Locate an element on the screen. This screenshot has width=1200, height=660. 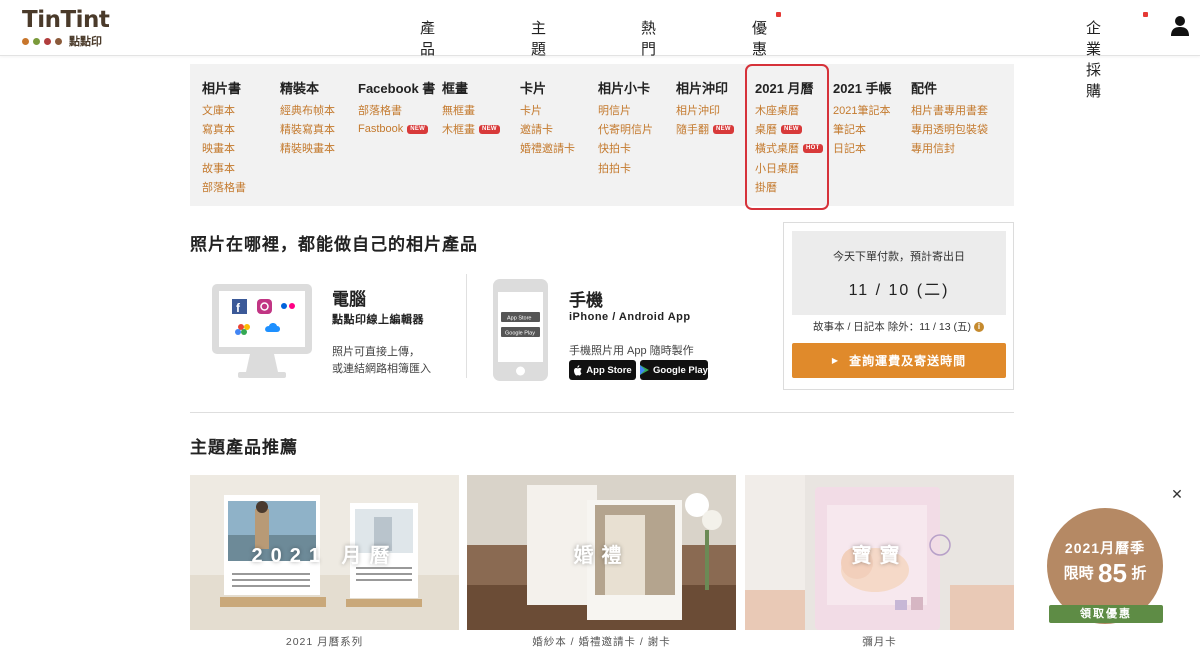
menu-item-label: 部落格書 is located at coordinates (224, 188).